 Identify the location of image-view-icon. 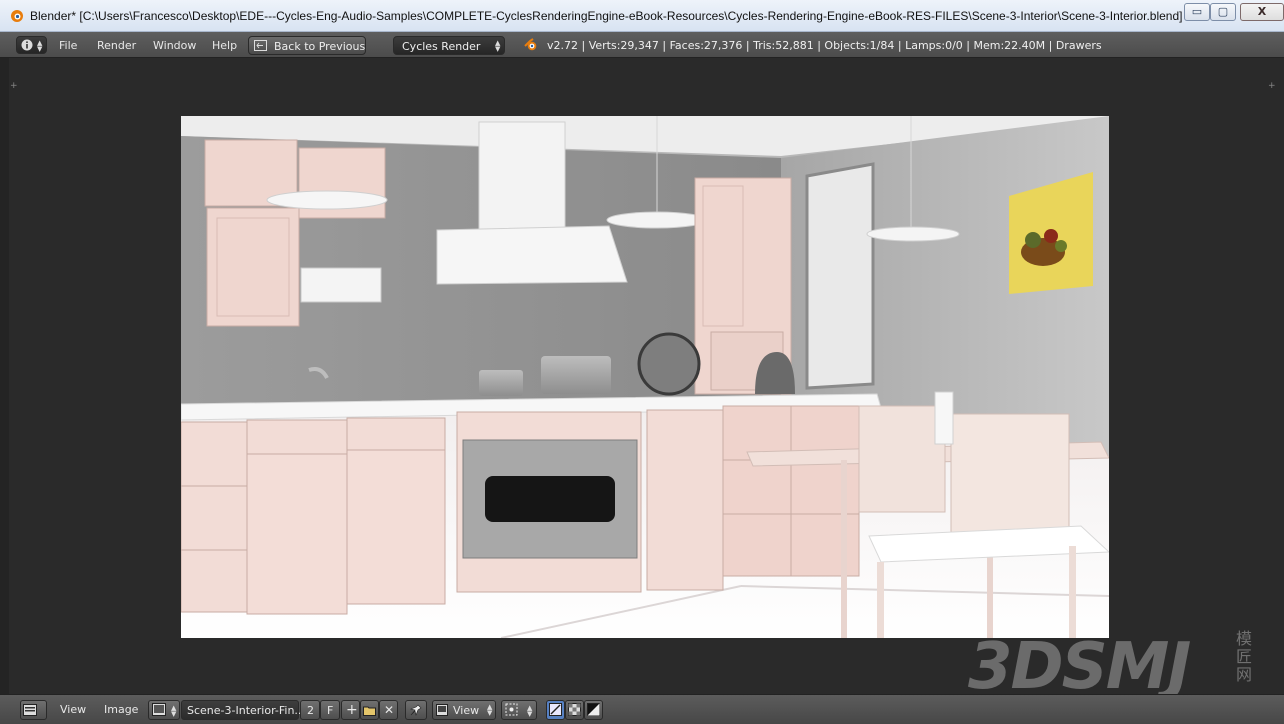
(442, 710).